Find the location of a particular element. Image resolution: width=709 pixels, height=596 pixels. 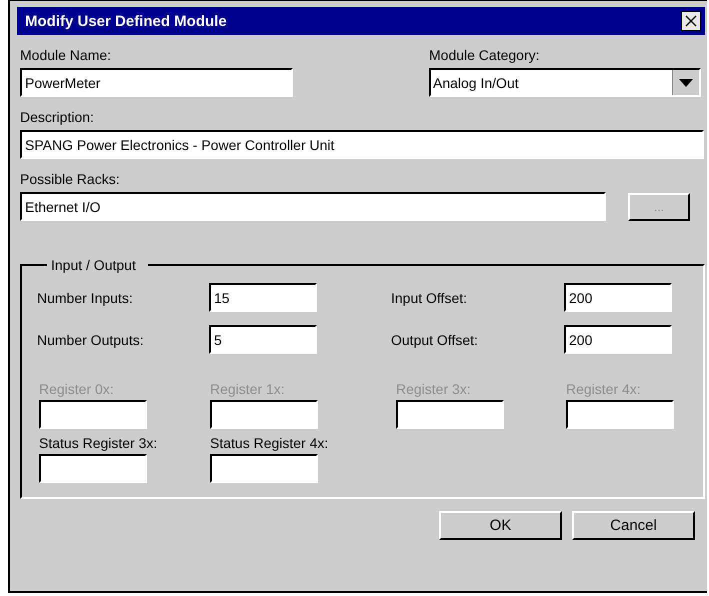

field-label: Module Category: is located at coordinates (485, 55).